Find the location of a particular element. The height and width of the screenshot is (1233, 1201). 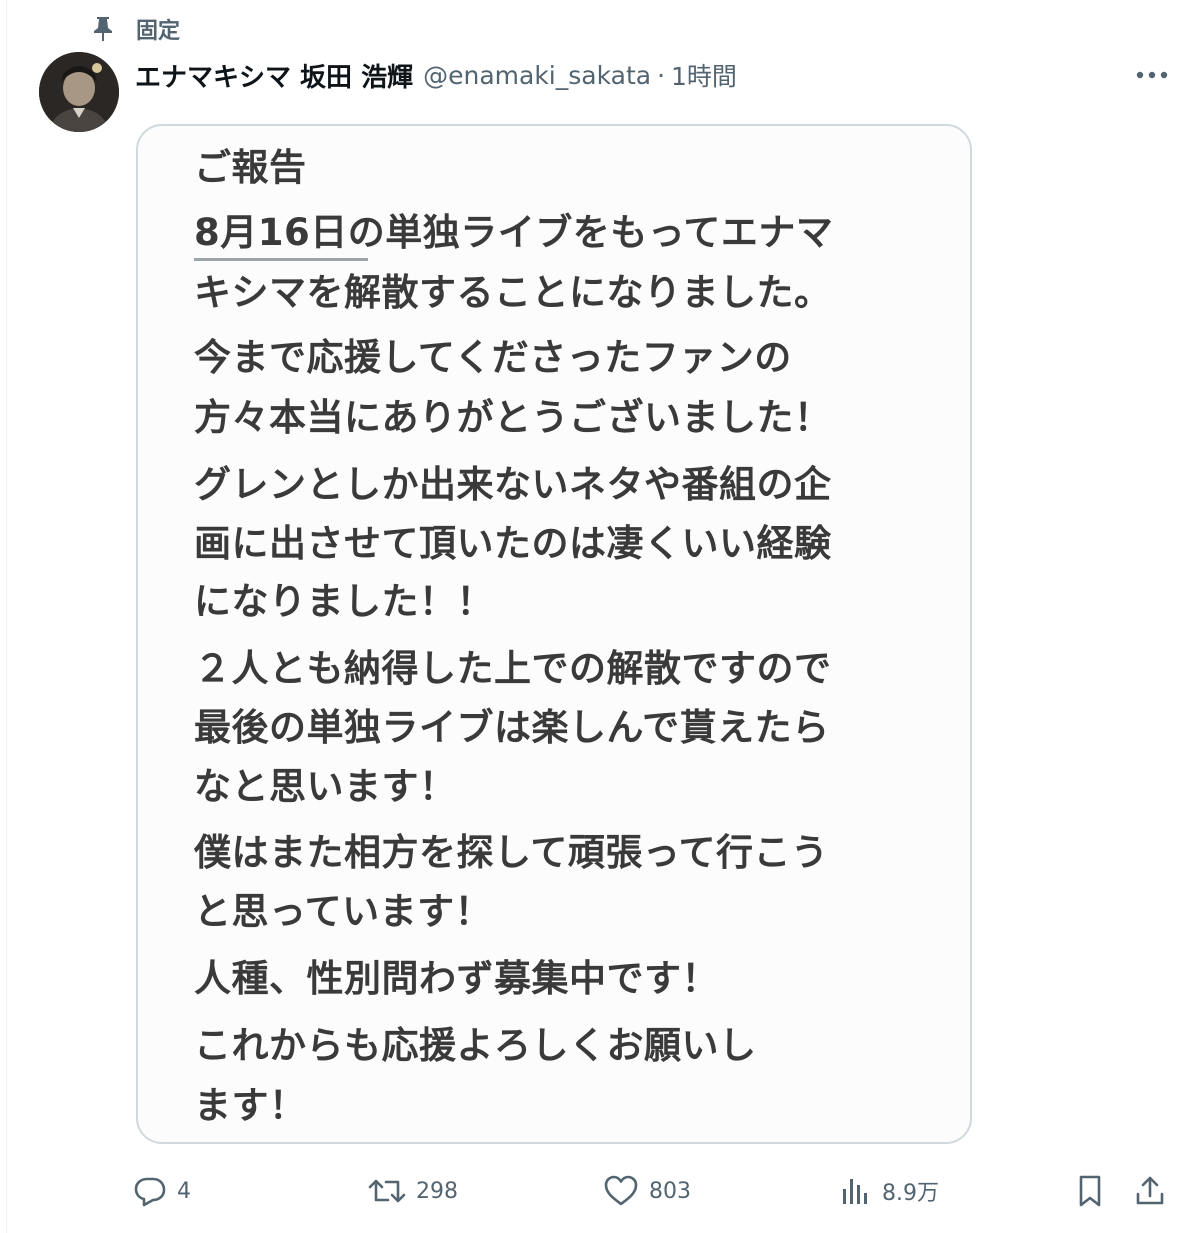

like-button: 803 is located at coordinates (647, 1191).